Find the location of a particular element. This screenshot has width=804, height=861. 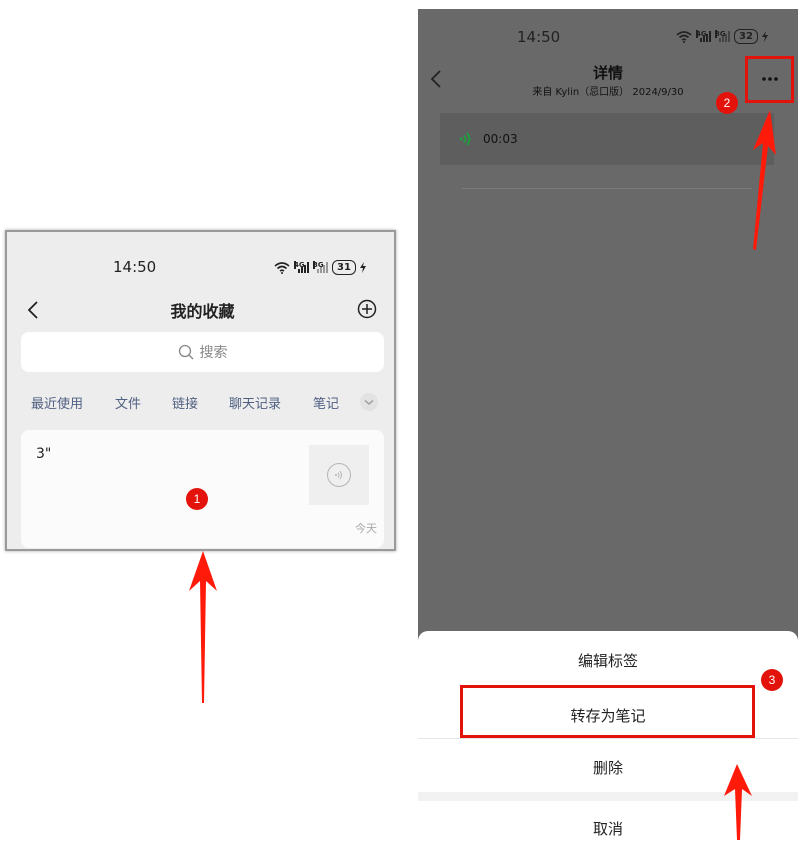

voice-thumbnail is located at coordinates (339, 475).